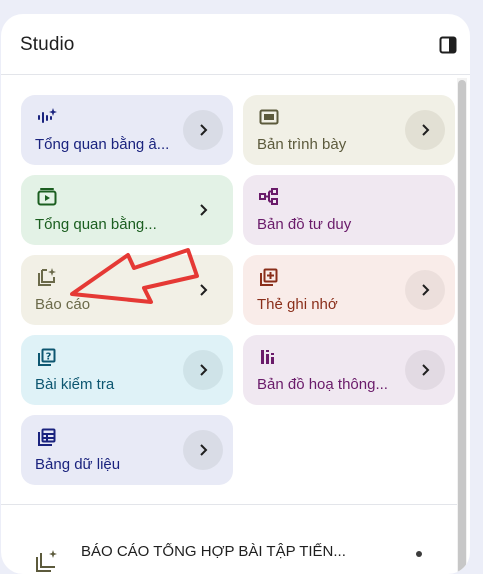 This screenshot has height=574, width=483. I want to click on card-label: Báo cáo, so click(63, 304).